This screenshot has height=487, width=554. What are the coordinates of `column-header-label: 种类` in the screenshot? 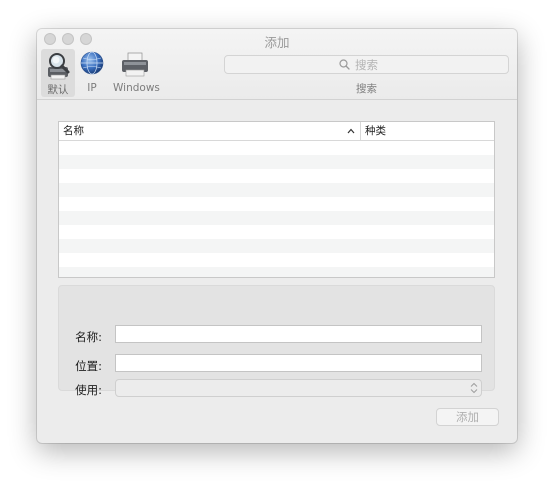 It's located at (375, 131).